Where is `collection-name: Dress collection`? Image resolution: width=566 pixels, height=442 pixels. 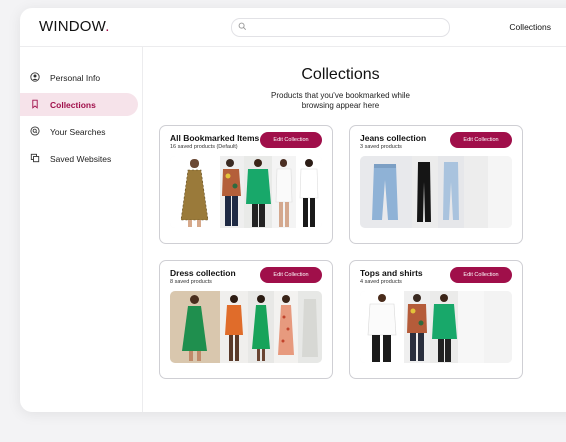 collection-name: Dress collection is located at coordinates (203, 273).